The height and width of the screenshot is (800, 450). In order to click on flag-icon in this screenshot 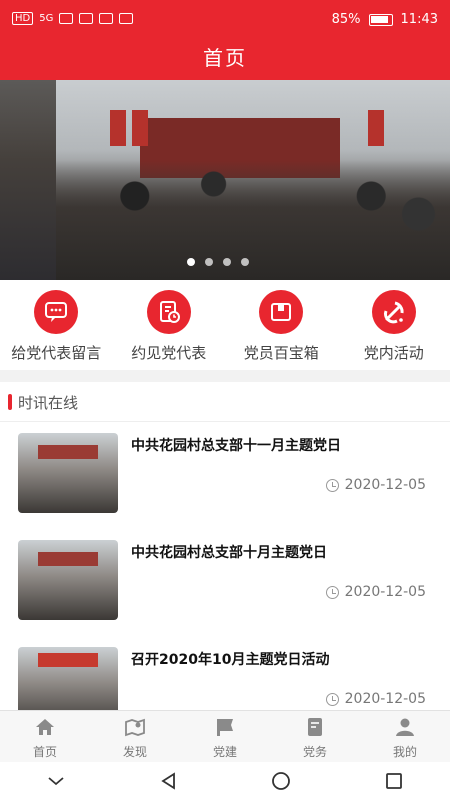, I will do `click(225, 727)`.